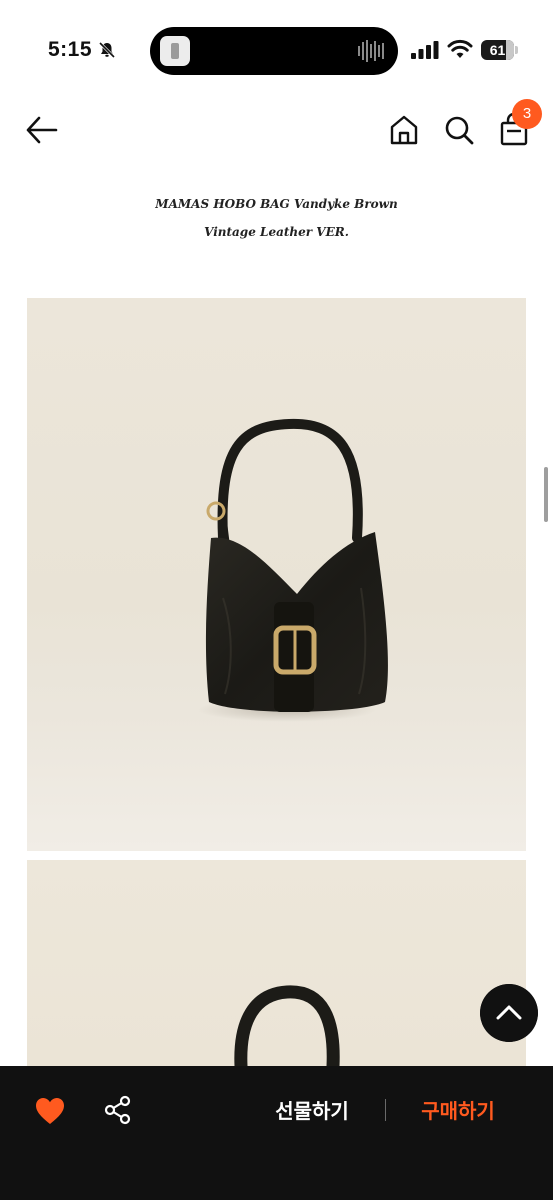  I want to click on back-arrow-icon, so click(42, 130).